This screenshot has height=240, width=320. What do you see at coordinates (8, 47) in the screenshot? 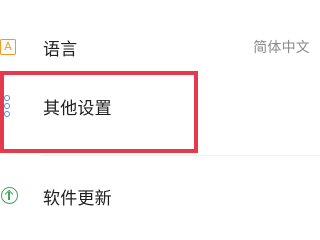
I see `language-icon: A` at bounding box center [8, 47].